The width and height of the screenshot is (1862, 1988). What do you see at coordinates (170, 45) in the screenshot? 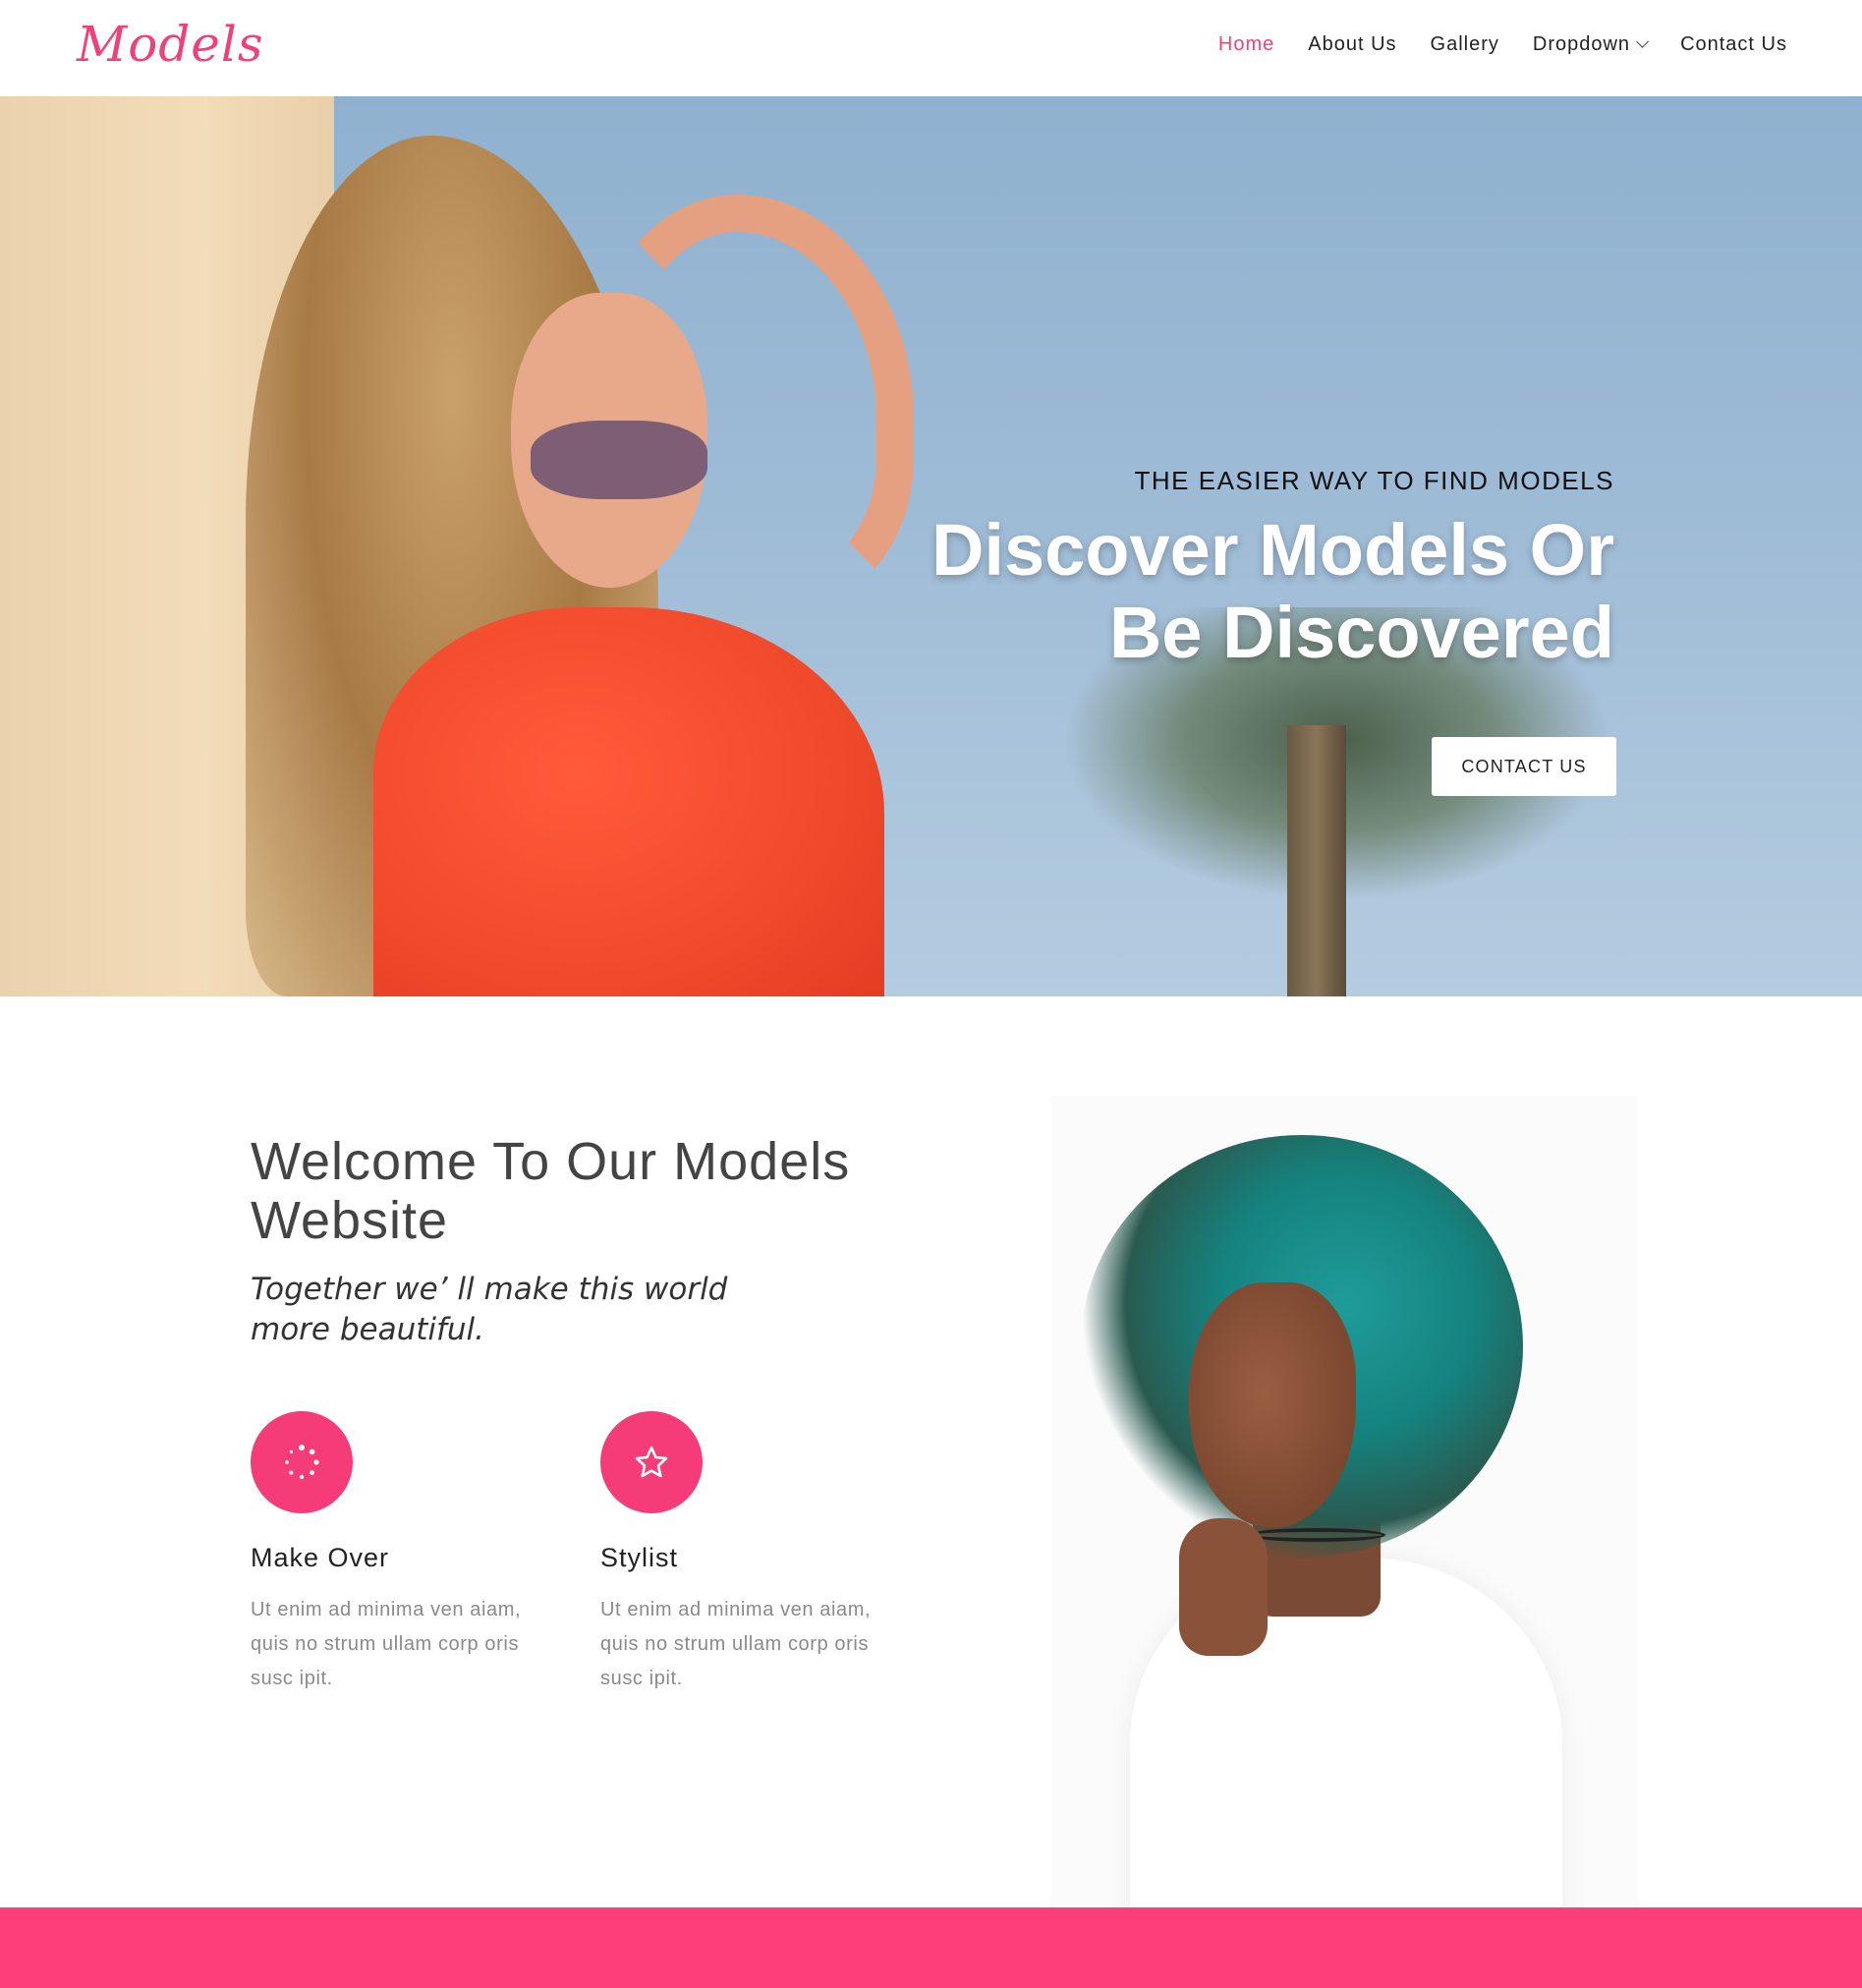
I see `logo: Models` at bounding box center [170, 45].